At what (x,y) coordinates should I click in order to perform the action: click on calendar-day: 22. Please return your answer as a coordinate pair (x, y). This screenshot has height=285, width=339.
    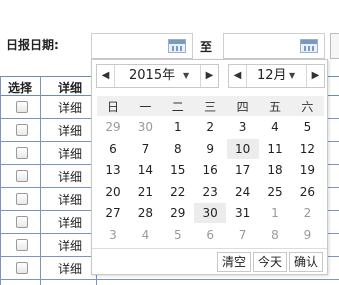
    Looking at the image, I should click on (178, 192).